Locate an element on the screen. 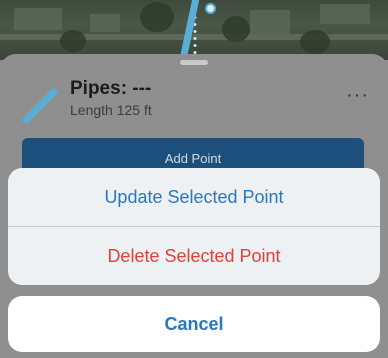 The image size is (388, 358). ellipsis-icon: ··· is located at coordinates (357, 95).